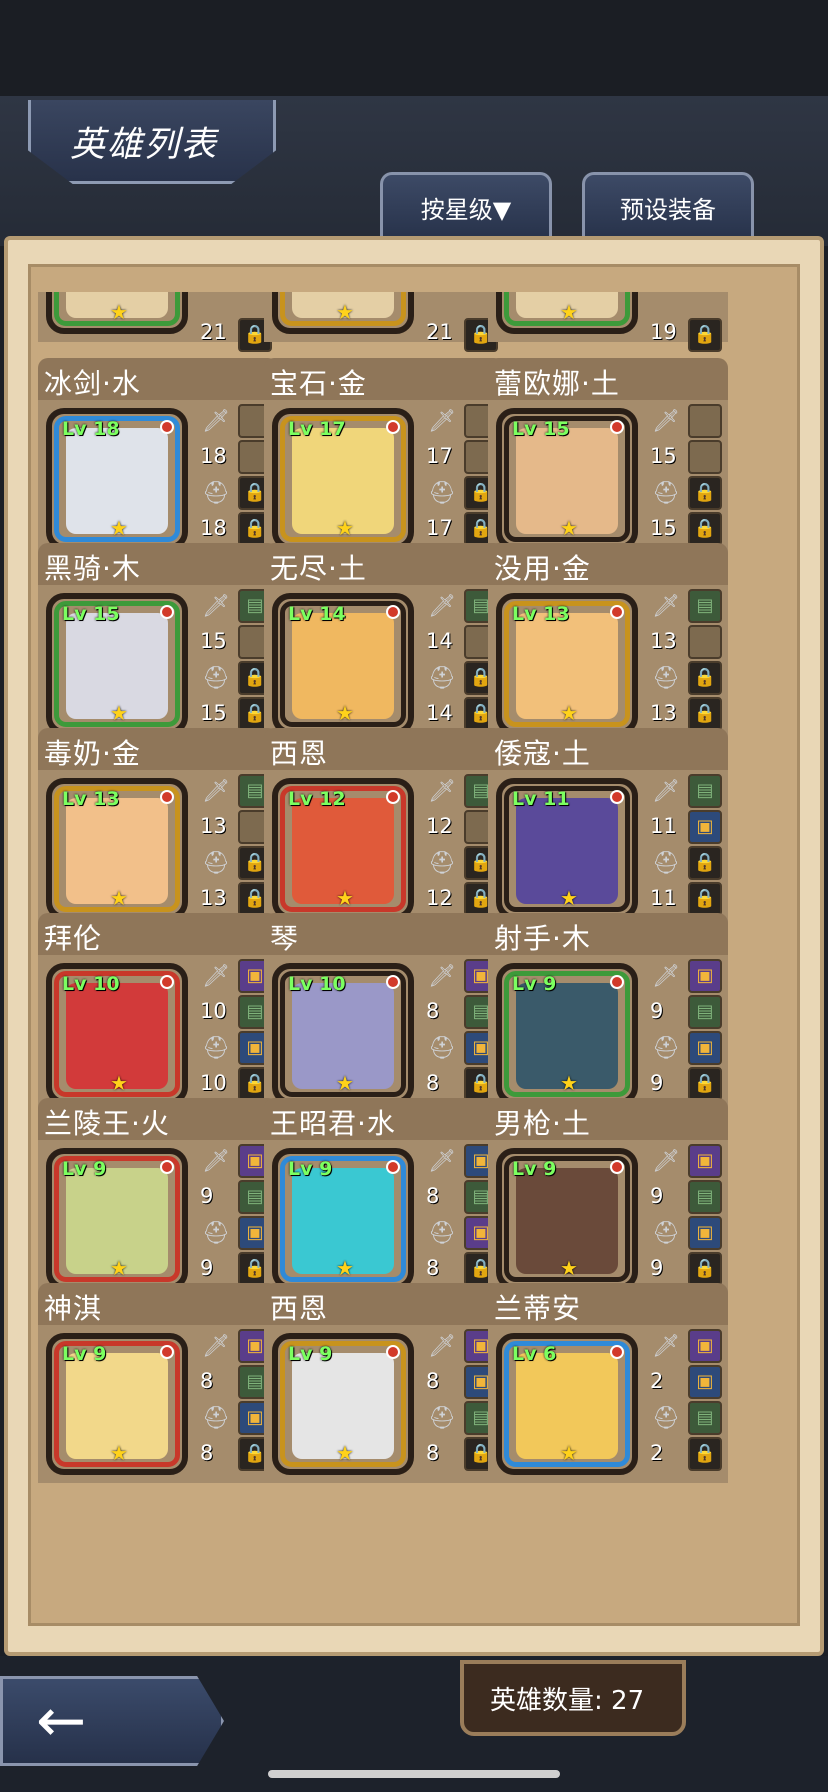  What do you see at coordinates (73, 1308) in the screenshot?
I see `hero-name: 神淇` at bounding box center [73, 1308].